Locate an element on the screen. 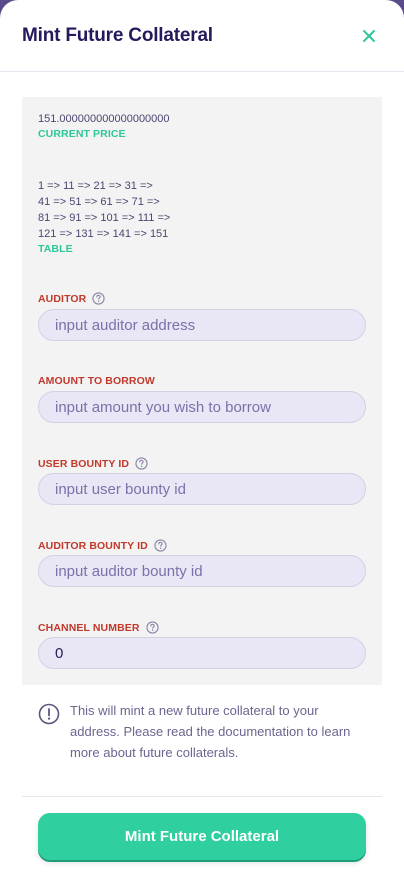 This screenshot has height=895, width=404. close-icon is located at coordinates (369, 36).